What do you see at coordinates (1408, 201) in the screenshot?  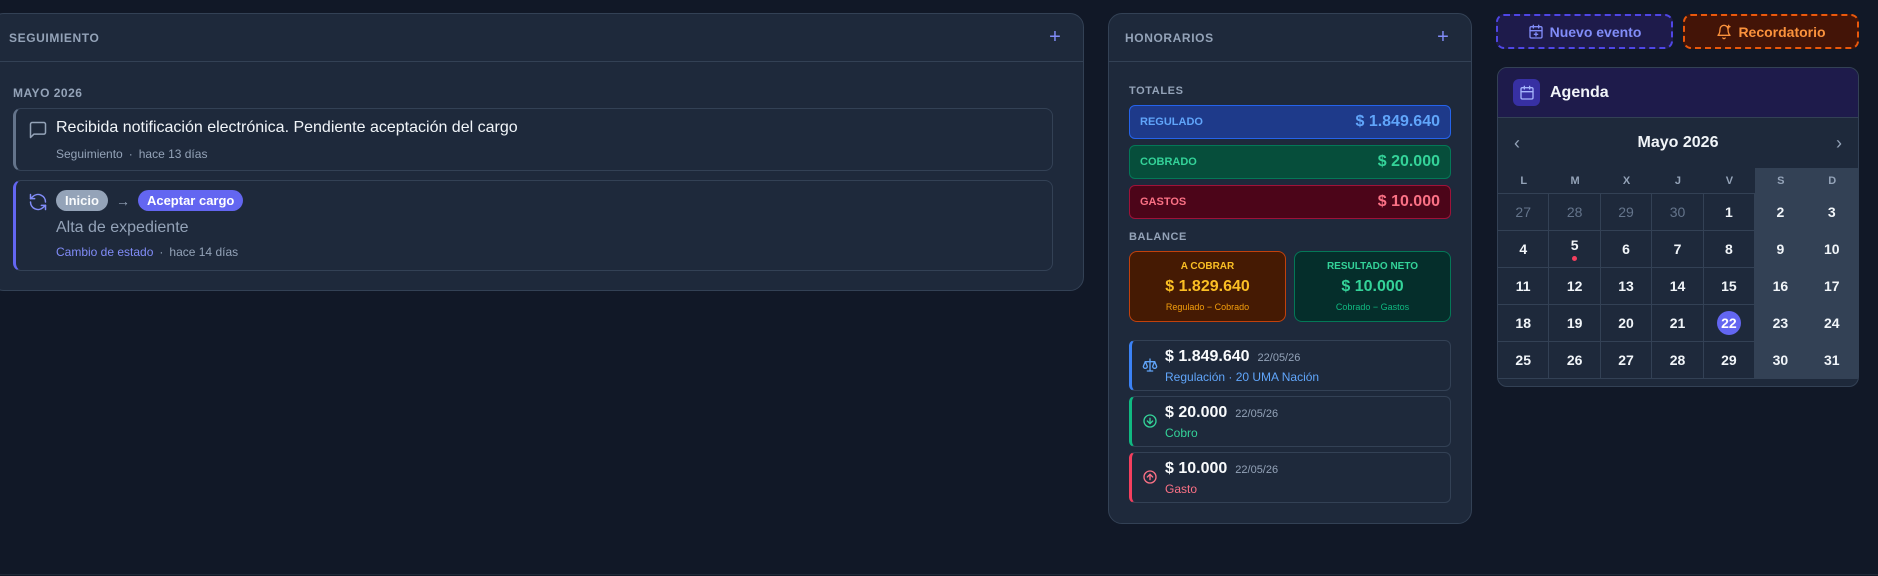 I see `total-value: $ 10.000` at bounding box center [1408, 201].